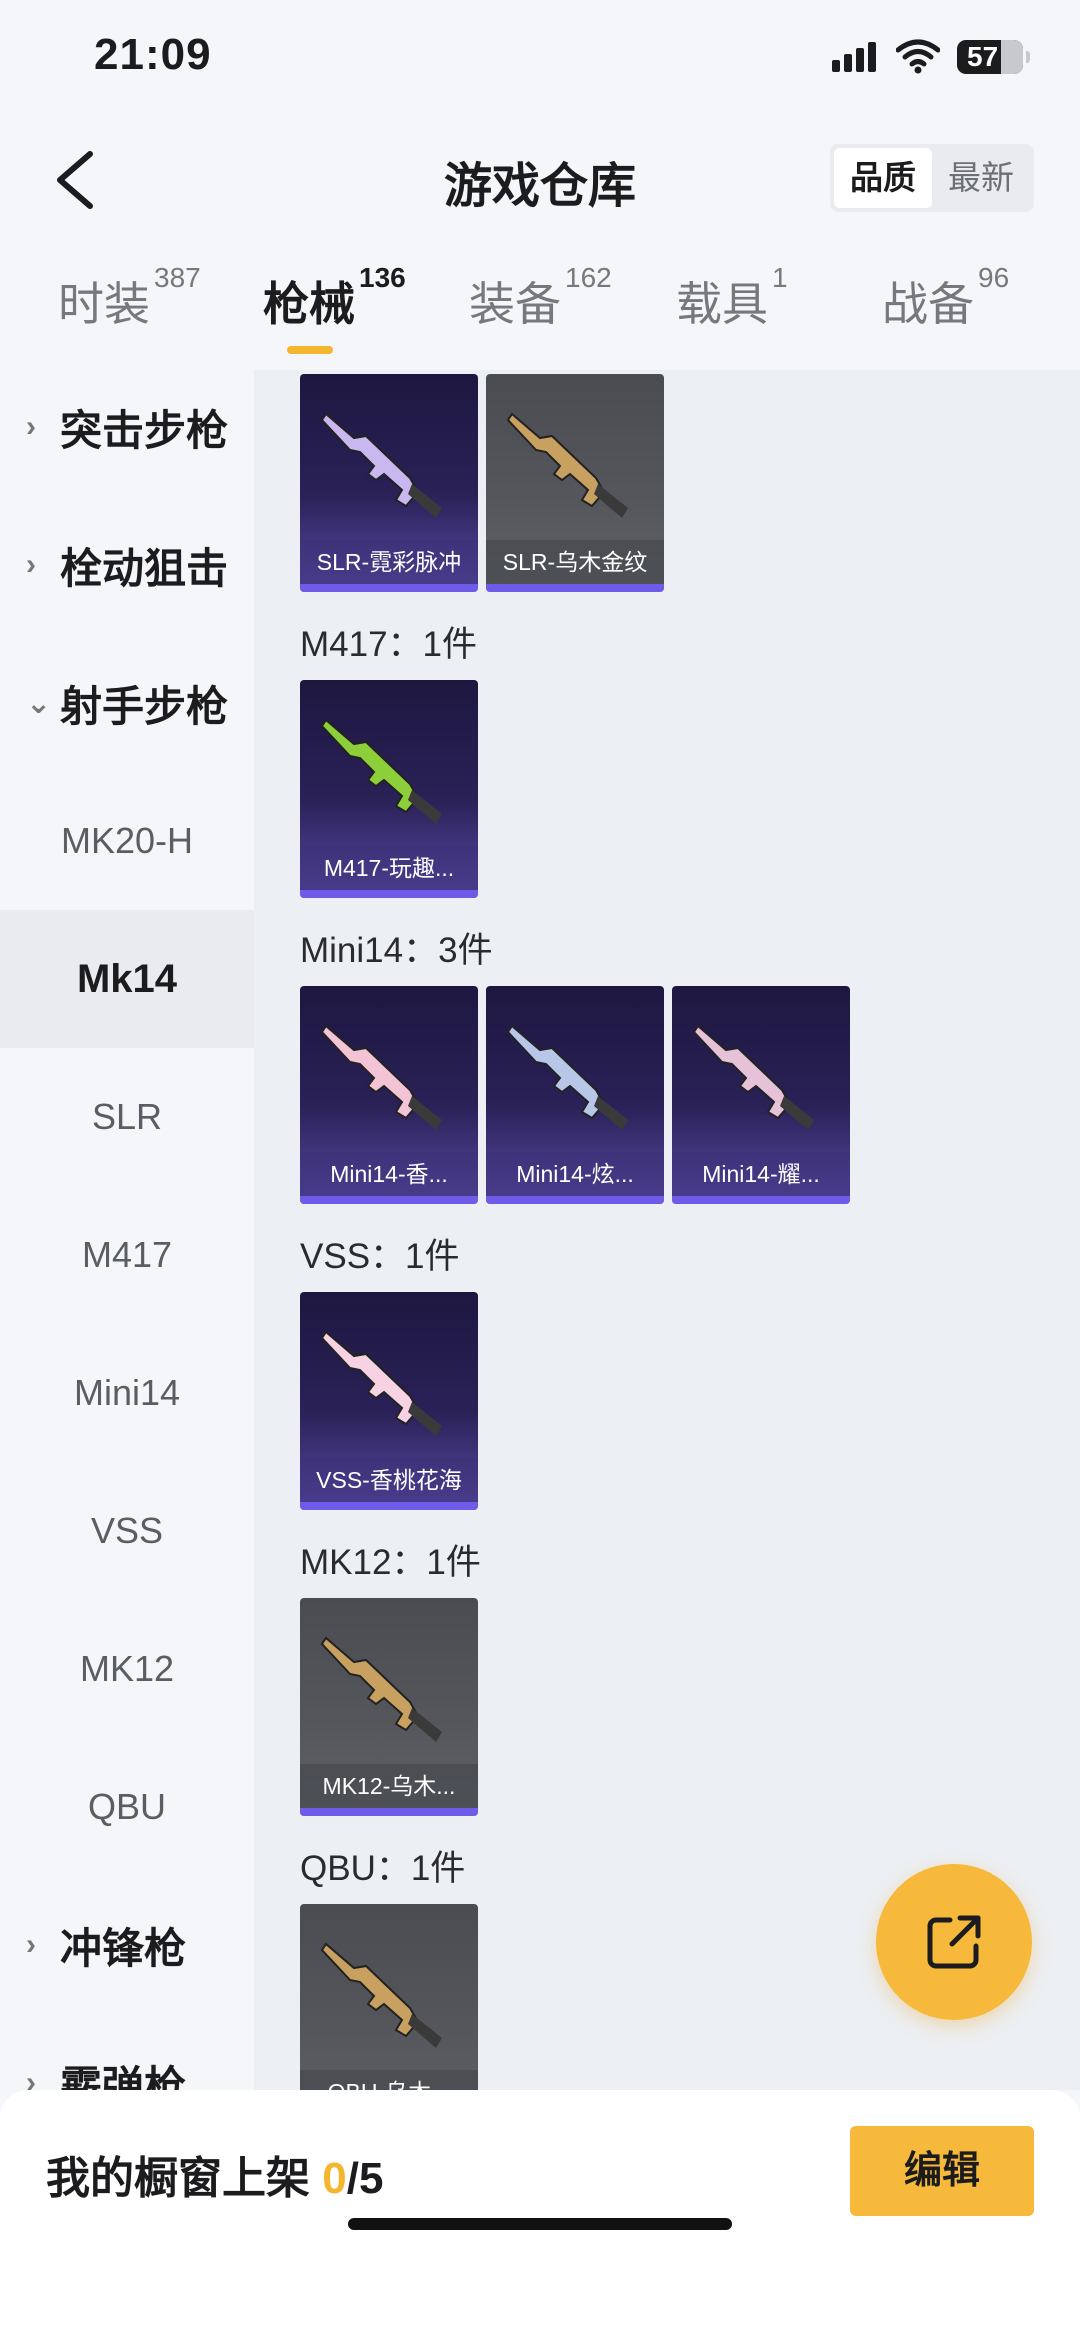  I want to click on group-label: VSS：1件, so click(380, 1256).